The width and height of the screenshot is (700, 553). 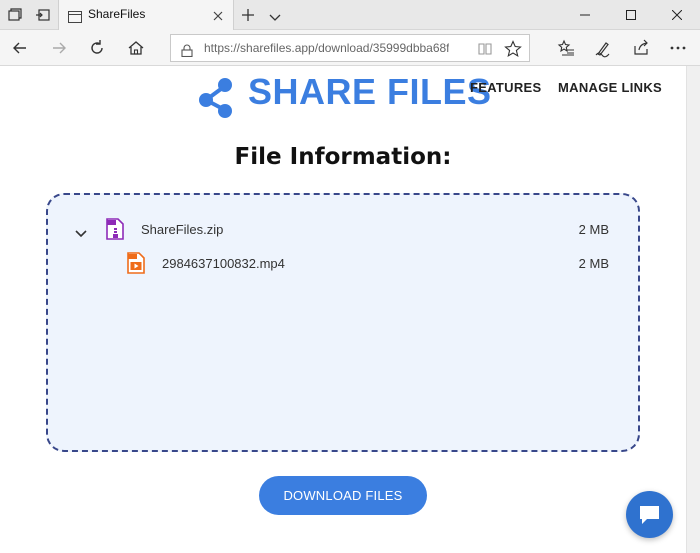 What do you see at coordinates (117, 14) in the screenshot?
I see `tab-title: ShareFiles` at bounding box center [117, 14].